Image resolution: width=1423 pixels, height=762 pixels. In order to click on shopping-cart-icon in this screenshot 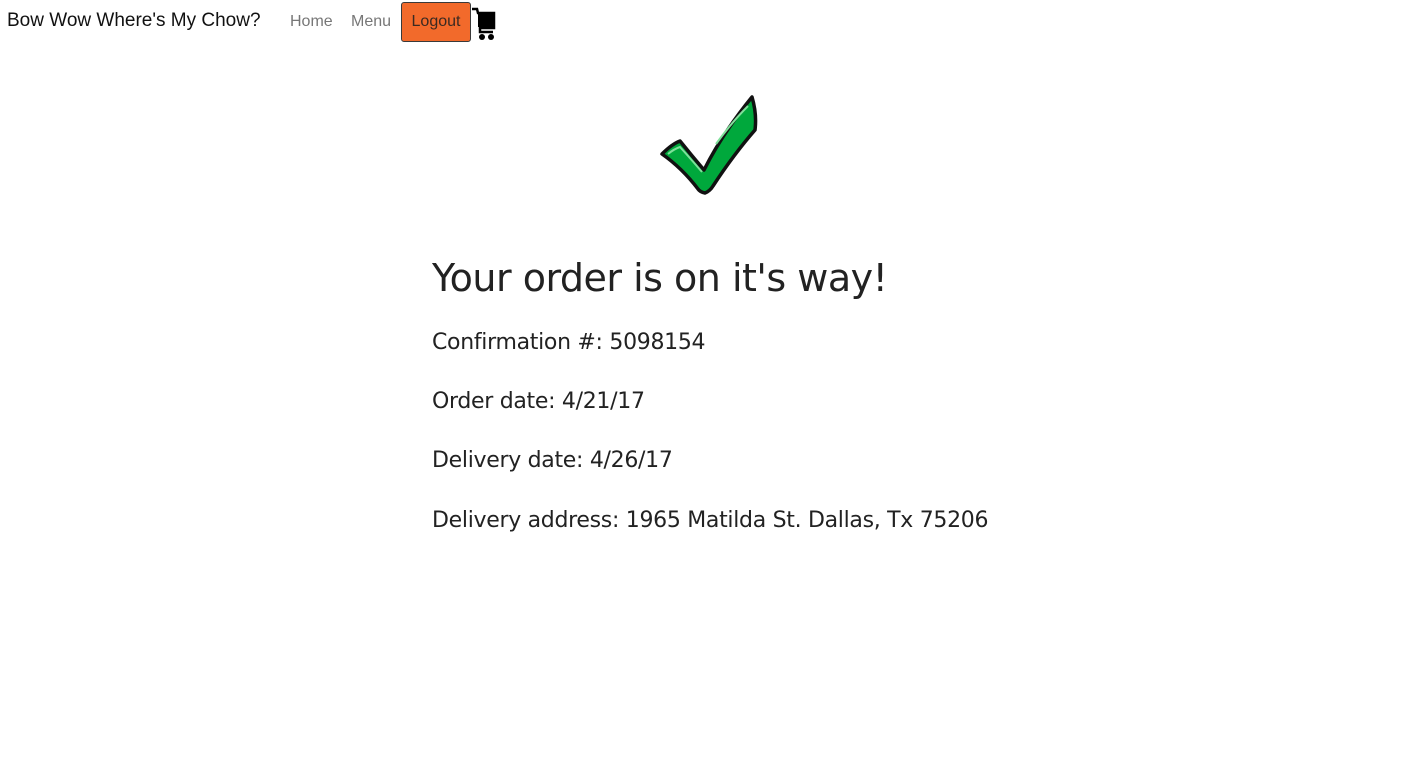, I will do `click(484, 23)`.